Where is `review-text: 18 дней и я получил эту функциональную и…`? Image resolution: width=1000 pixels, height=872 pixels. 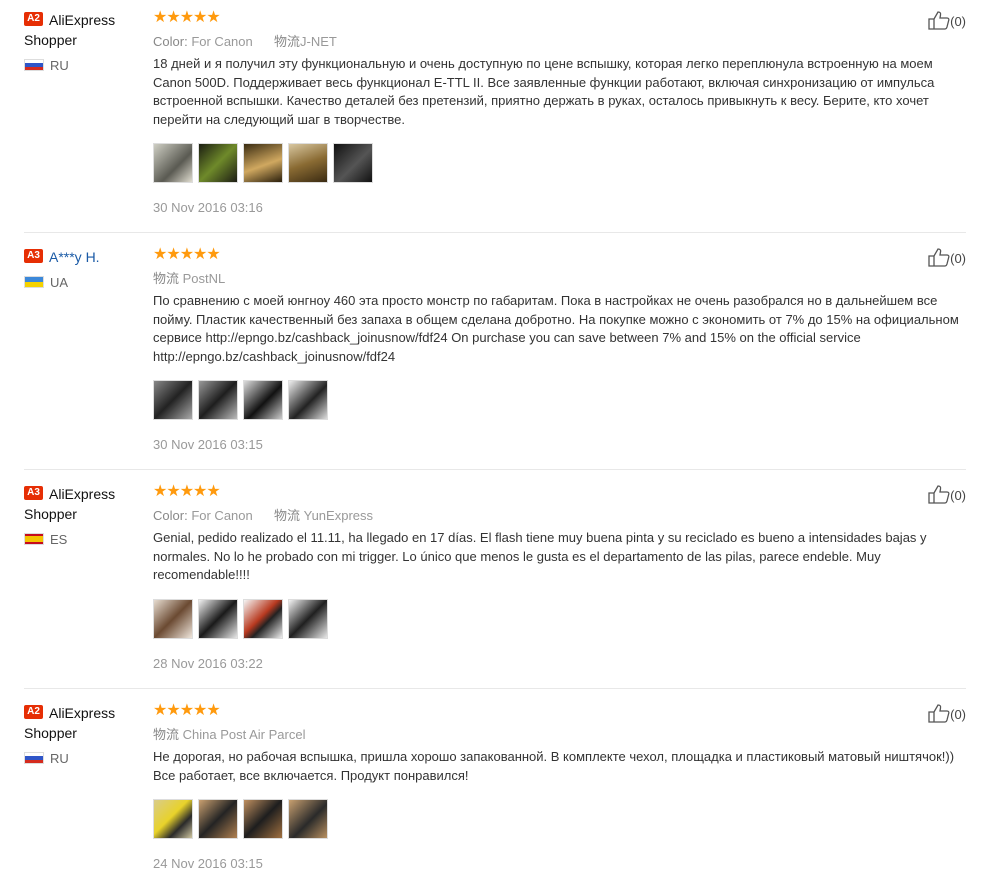
review-text: 18 дней и я получил эту функциональную и… is located at coordinates (544, 91).